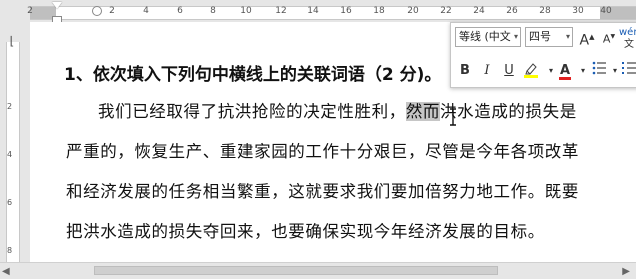  I want to click on vertical-ruler-number: 4, so click(10, 154).